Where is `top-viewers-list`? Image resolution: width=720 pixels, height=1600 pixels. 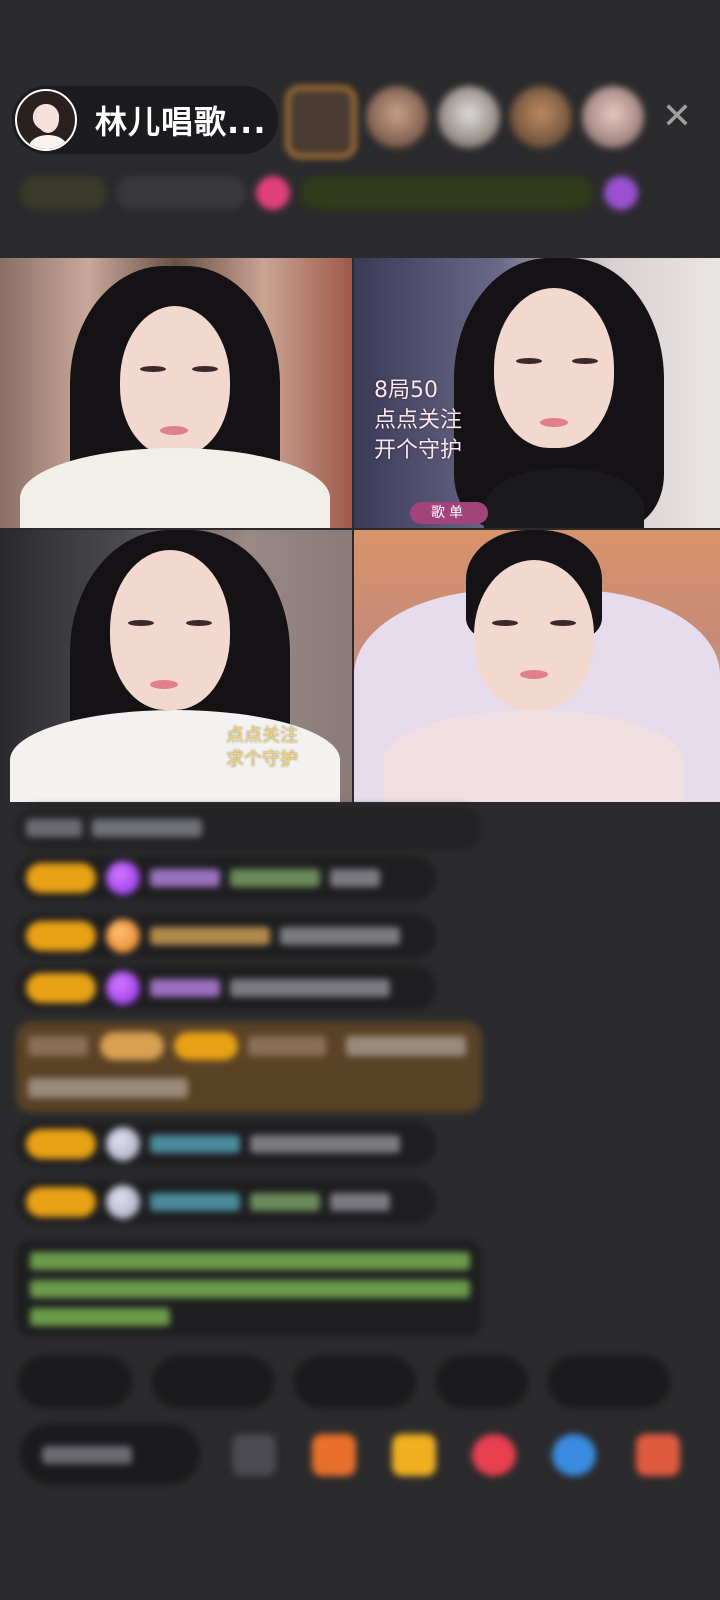
top-viewers-list is located at coordinates (465, 122).